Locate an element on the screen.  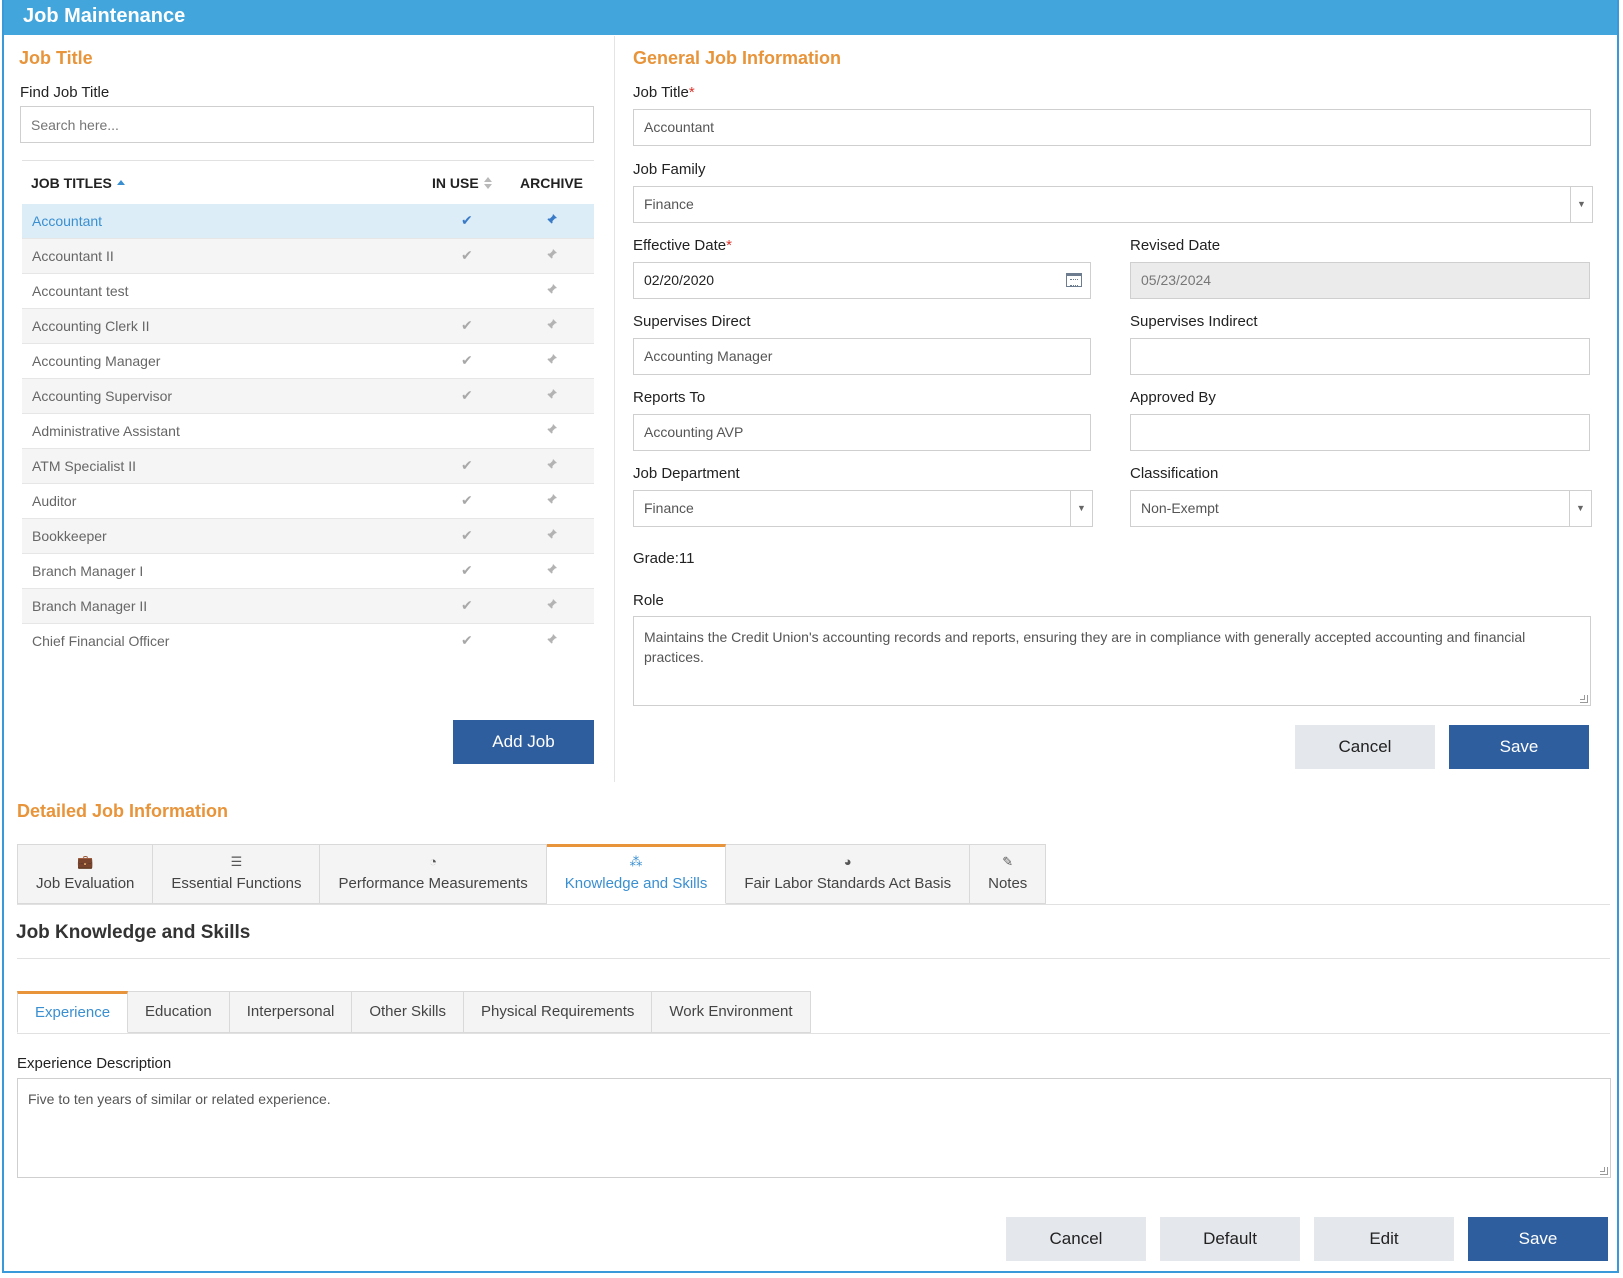
general-cancel-button: Cancel is located at coordinates (1365, 747).